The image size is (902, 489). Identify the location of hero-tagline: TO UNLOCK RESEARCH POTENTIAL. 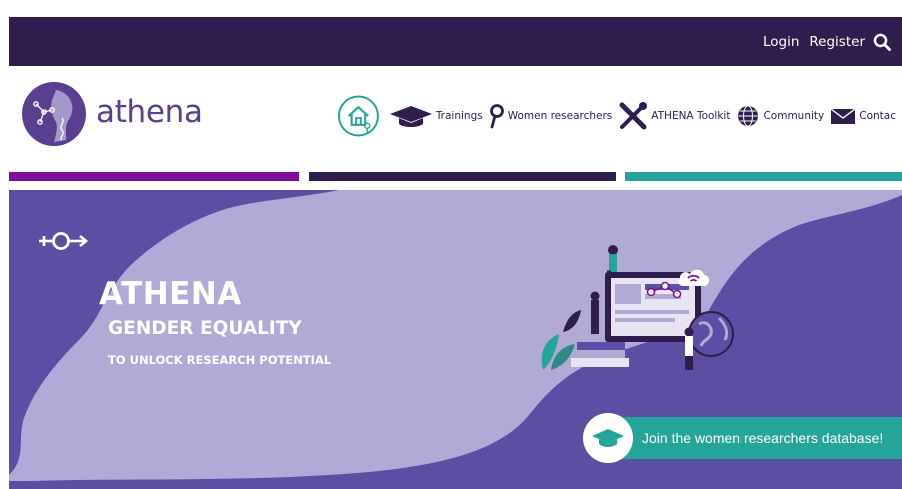
(220, 360).